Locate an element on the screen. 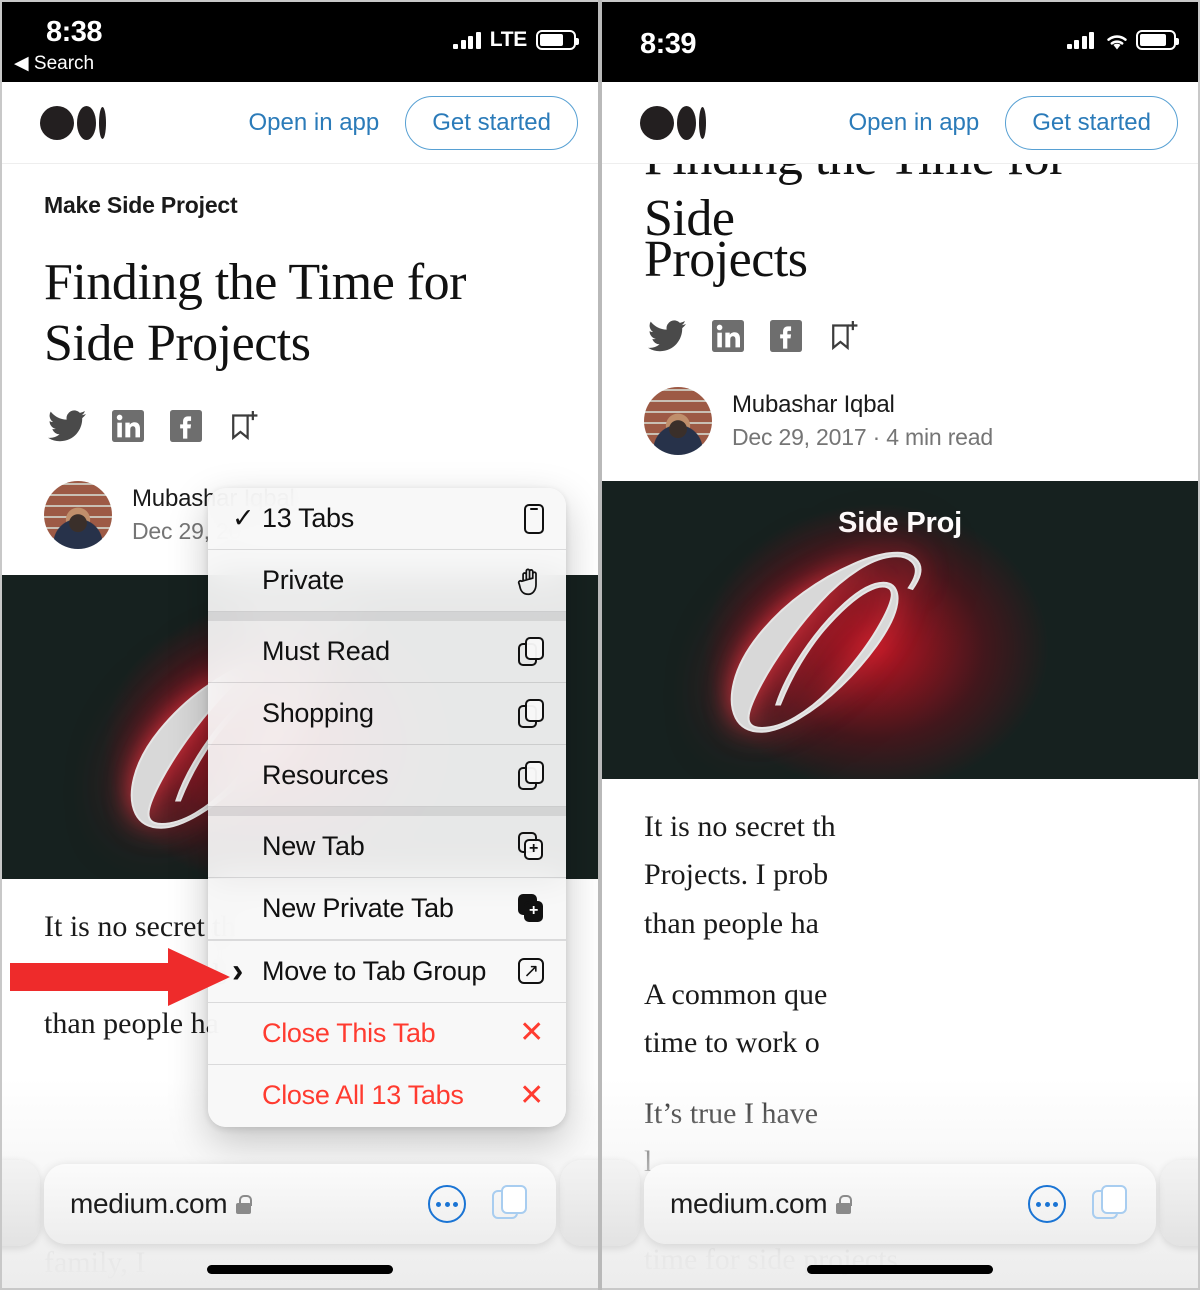 Image resolution: width=1200 pixels, height=1290 pixels. menu-item-new-private-tab: New Private Tab + is located at coordinates (387, 909).